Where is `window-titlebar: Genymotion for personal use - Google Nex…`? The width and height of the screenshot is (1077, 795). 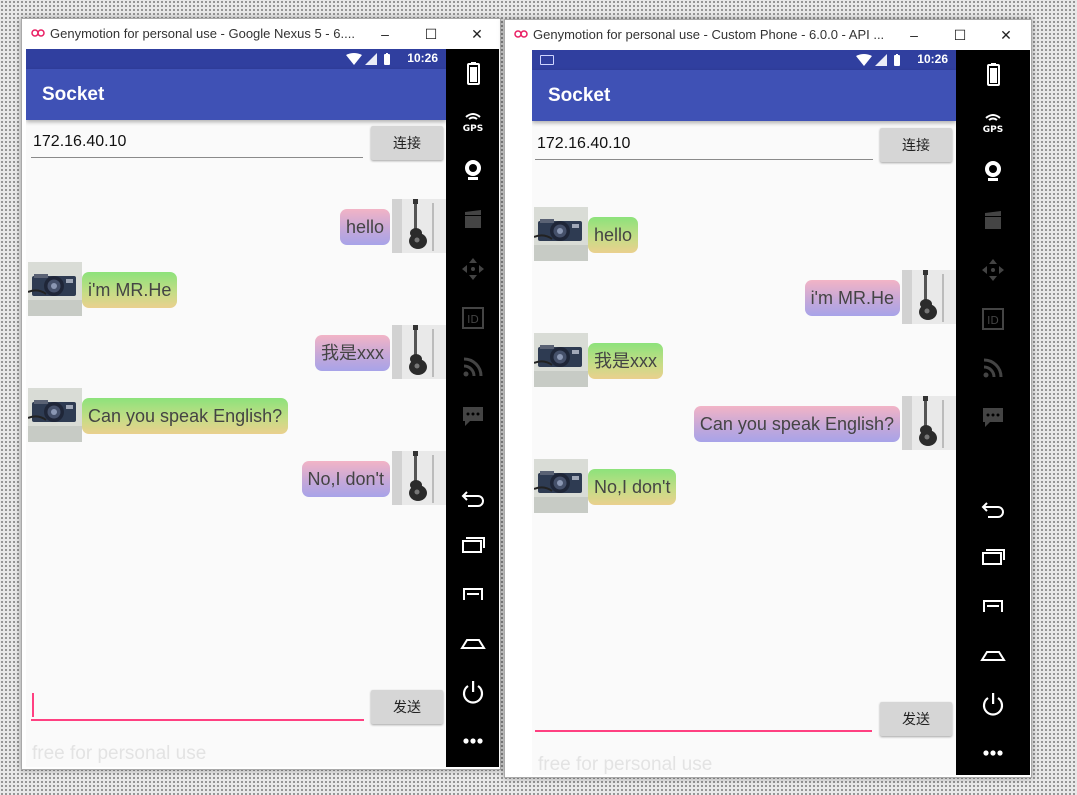
window-titlebar: Genymotion for personal use - Google Nex… is located at coordinates (261, 34).